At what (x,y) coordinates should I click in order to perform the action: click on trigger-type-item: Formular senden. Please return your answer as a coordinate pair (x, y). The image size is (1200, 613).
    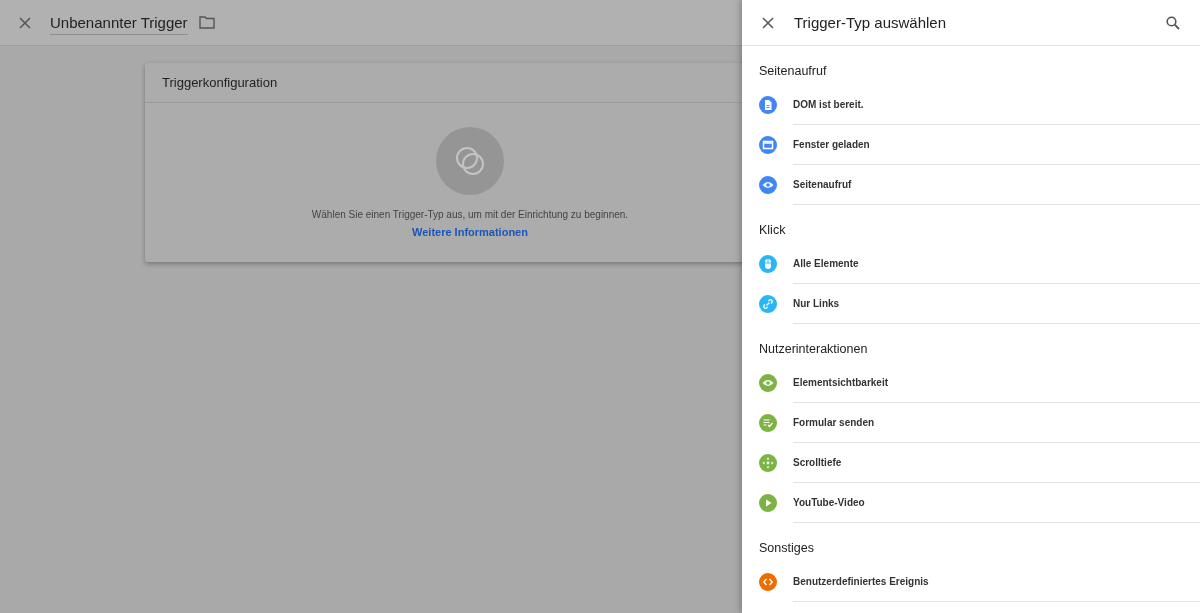
    Looking at the image, I should click on (971, 423).